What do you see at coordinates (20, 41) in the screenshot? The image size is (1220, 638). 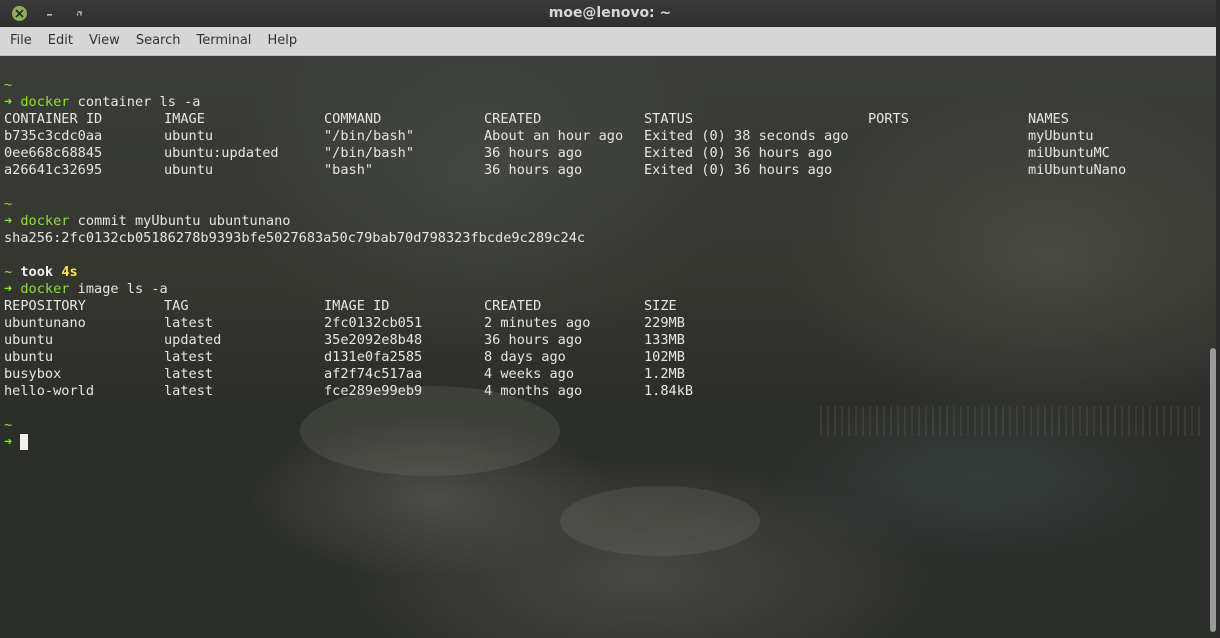 I see `menu-file: File` at bounding box center [20, 41].